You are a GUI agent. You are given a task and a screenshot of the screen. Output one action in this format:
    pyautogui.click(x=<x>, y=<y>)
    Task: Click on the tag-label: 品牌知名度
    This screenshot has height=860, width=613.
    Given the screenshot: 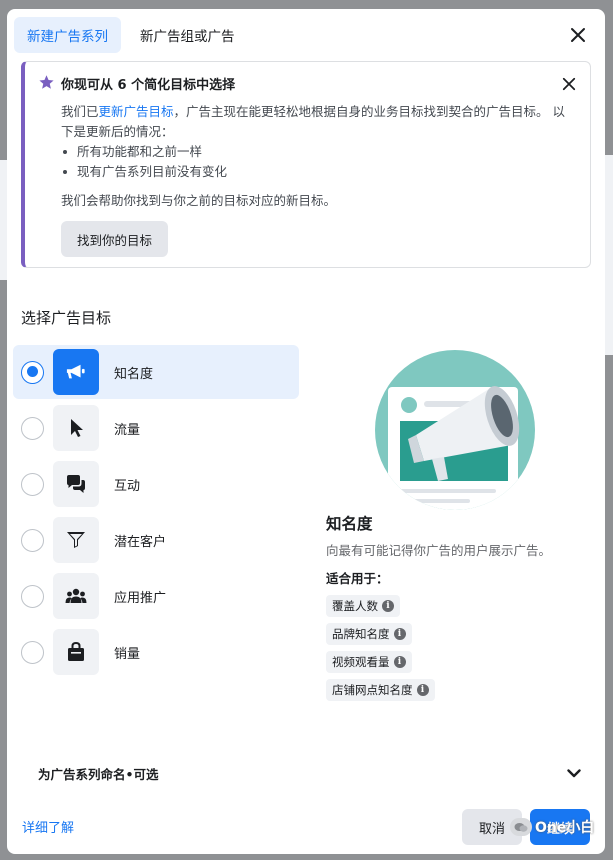 What is the action you would take?
    pyautogui.click(x=361, y=634)
    